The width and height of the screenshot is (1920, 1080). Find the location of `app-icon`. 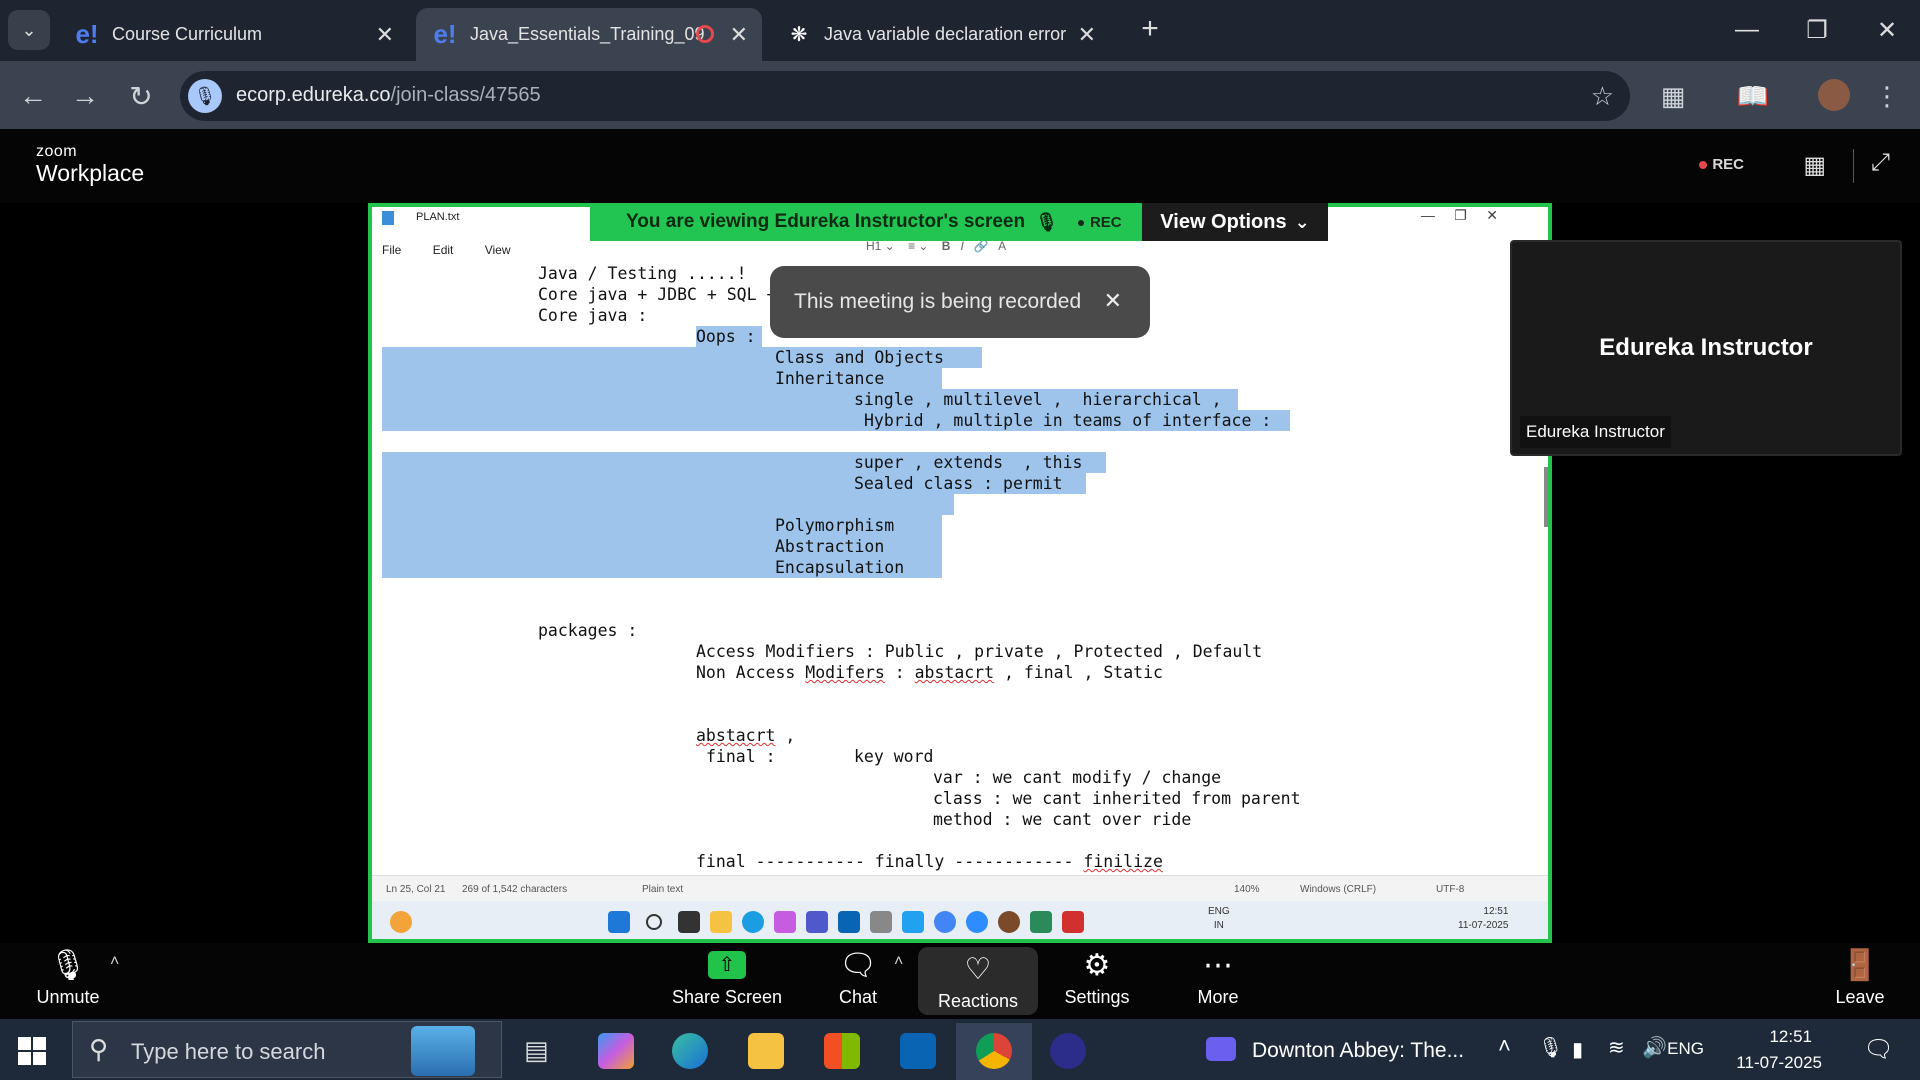

app-icon is located at coordinates (1009, 922).